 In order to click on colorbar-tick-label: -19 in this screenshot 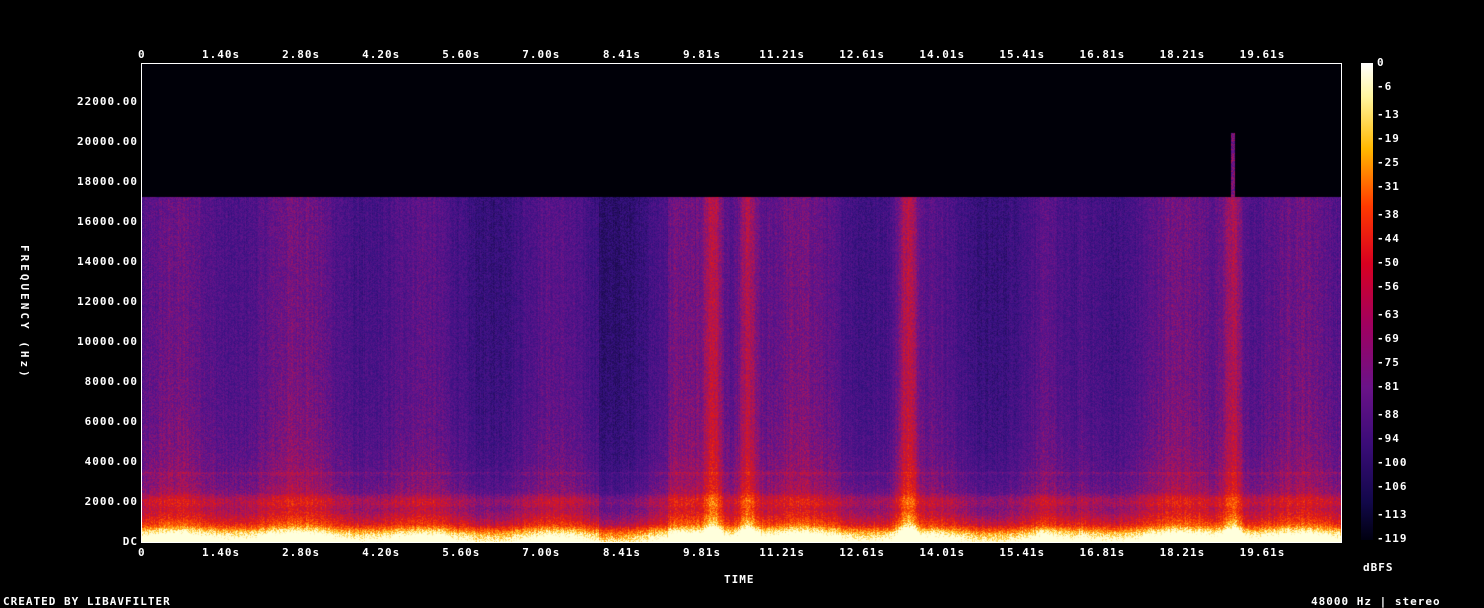, I will do `click(1388, 138)`.